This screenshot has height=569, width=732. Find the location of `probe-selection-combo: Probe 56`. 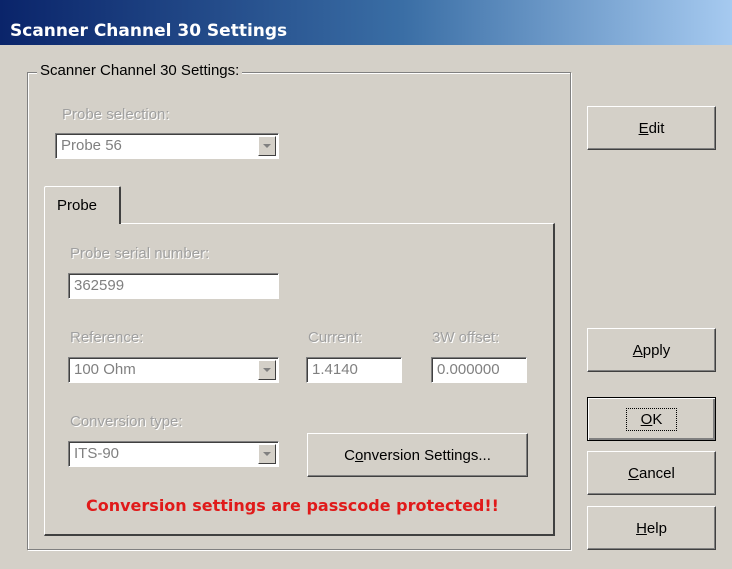

probe-selection-combo: Probe 56 is located at coordinates (167, 146).